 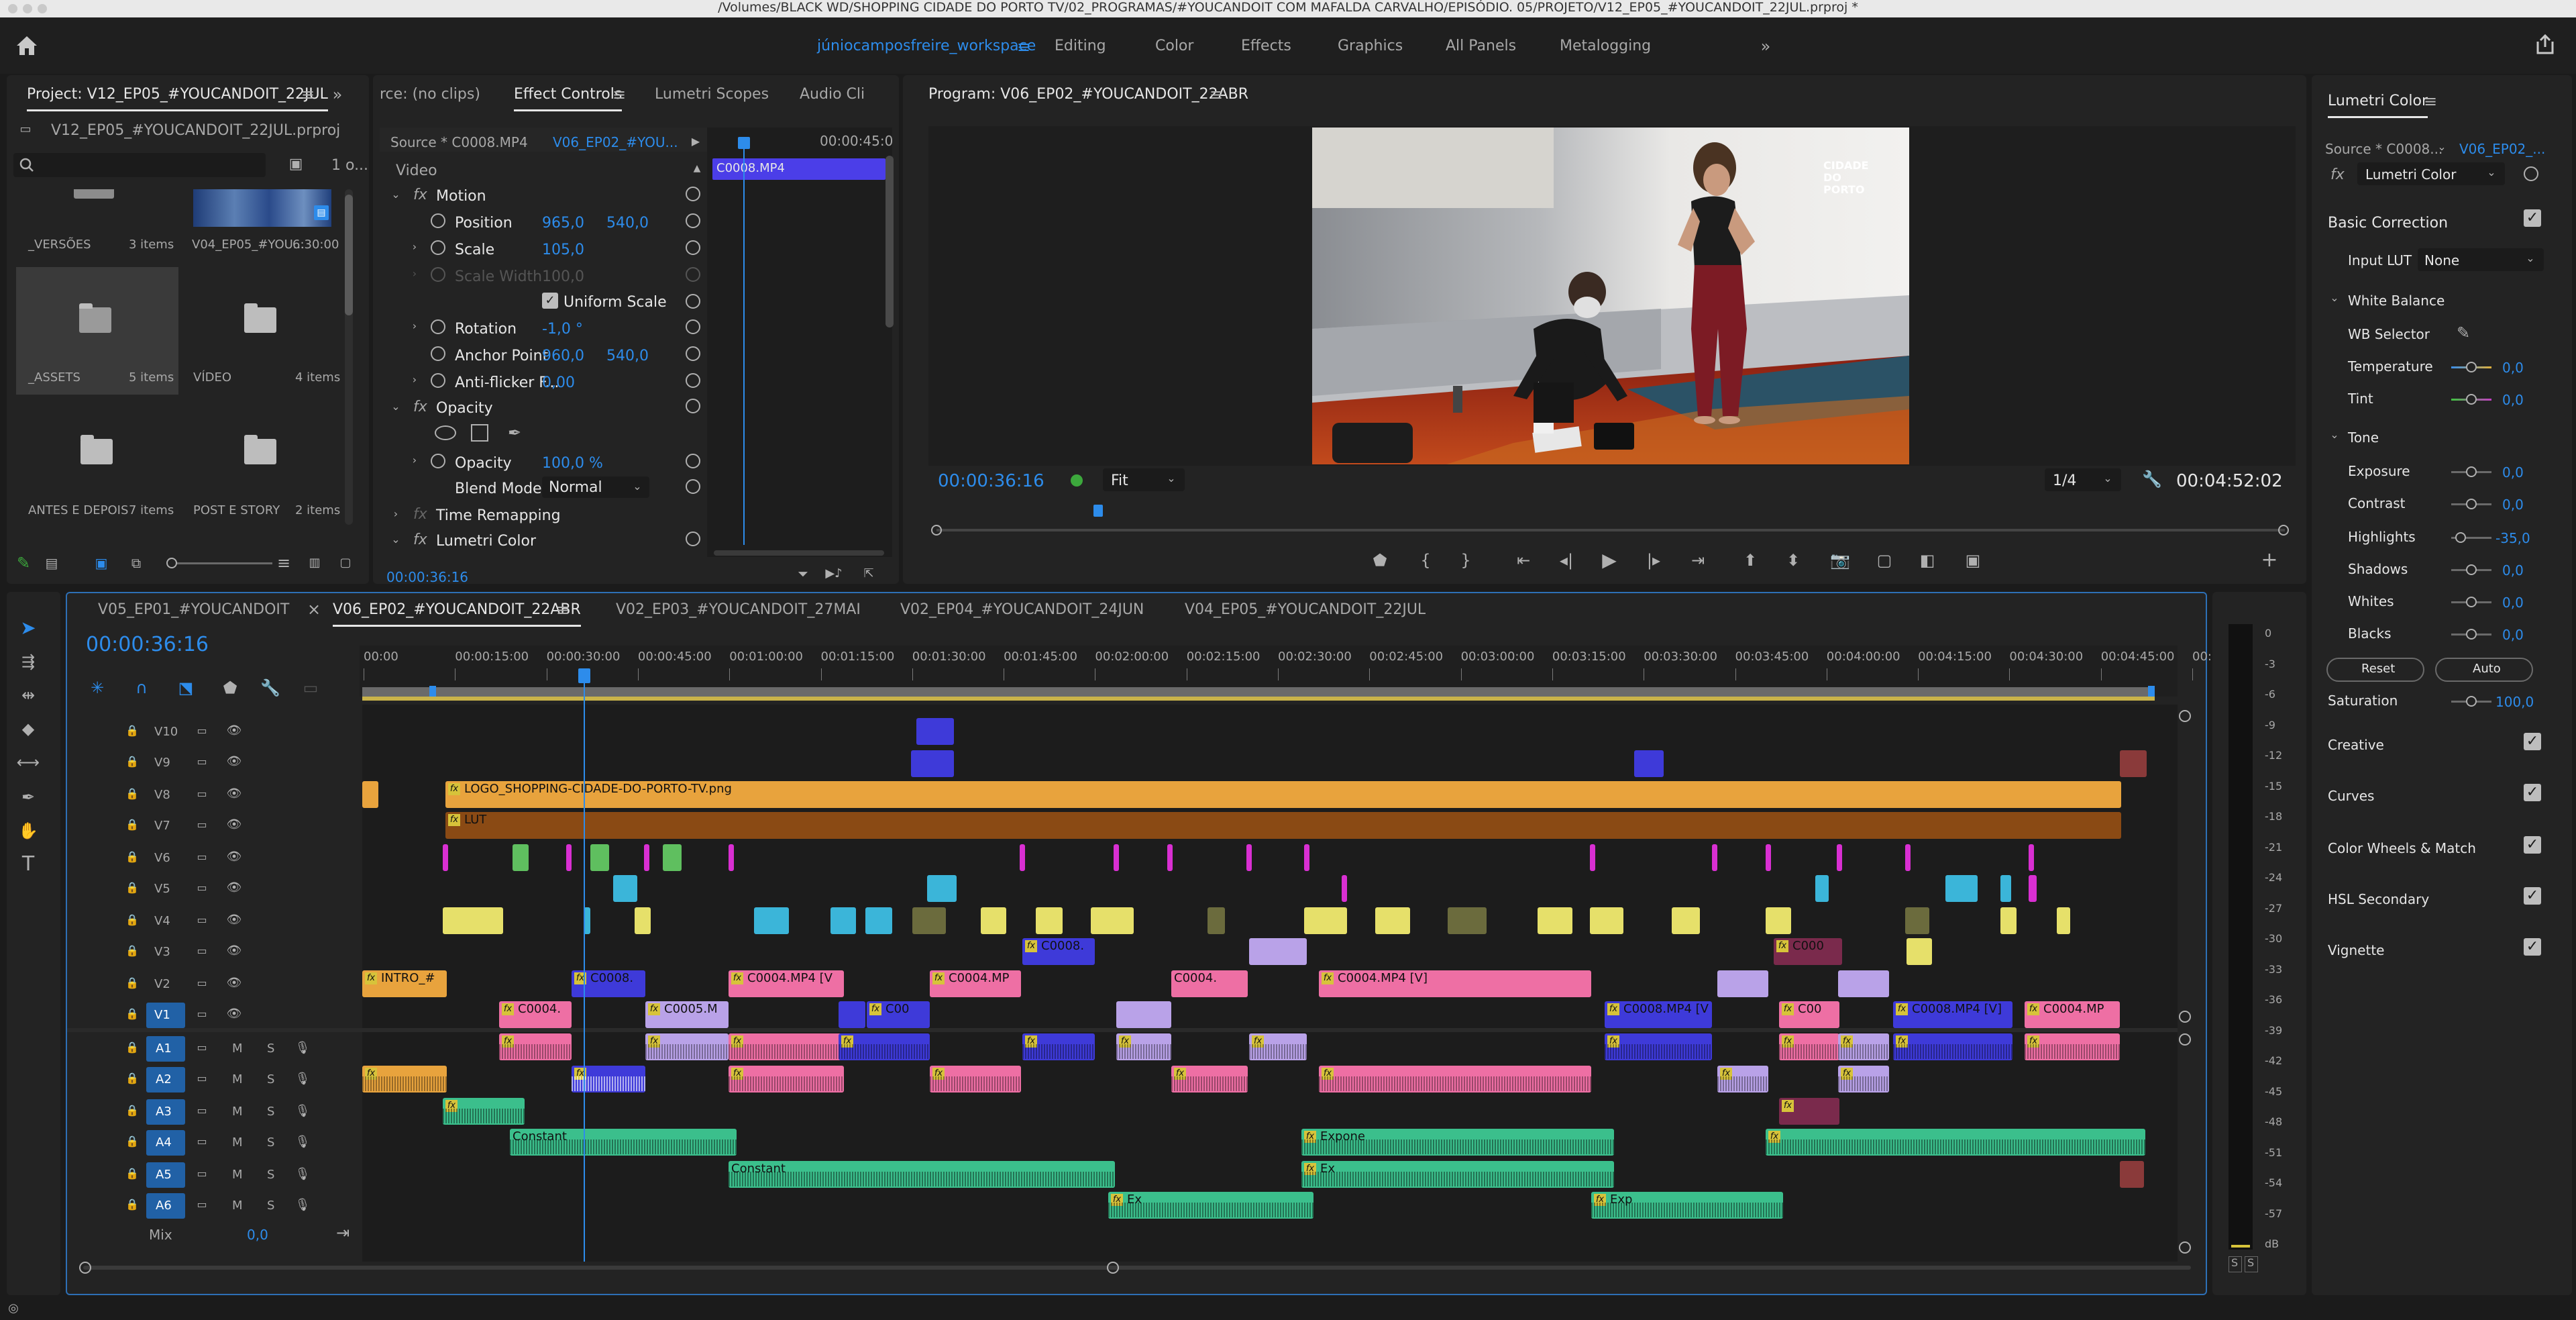 I want to click on lumetri-menu-icon: ≡, so click(x=2430, y=101).